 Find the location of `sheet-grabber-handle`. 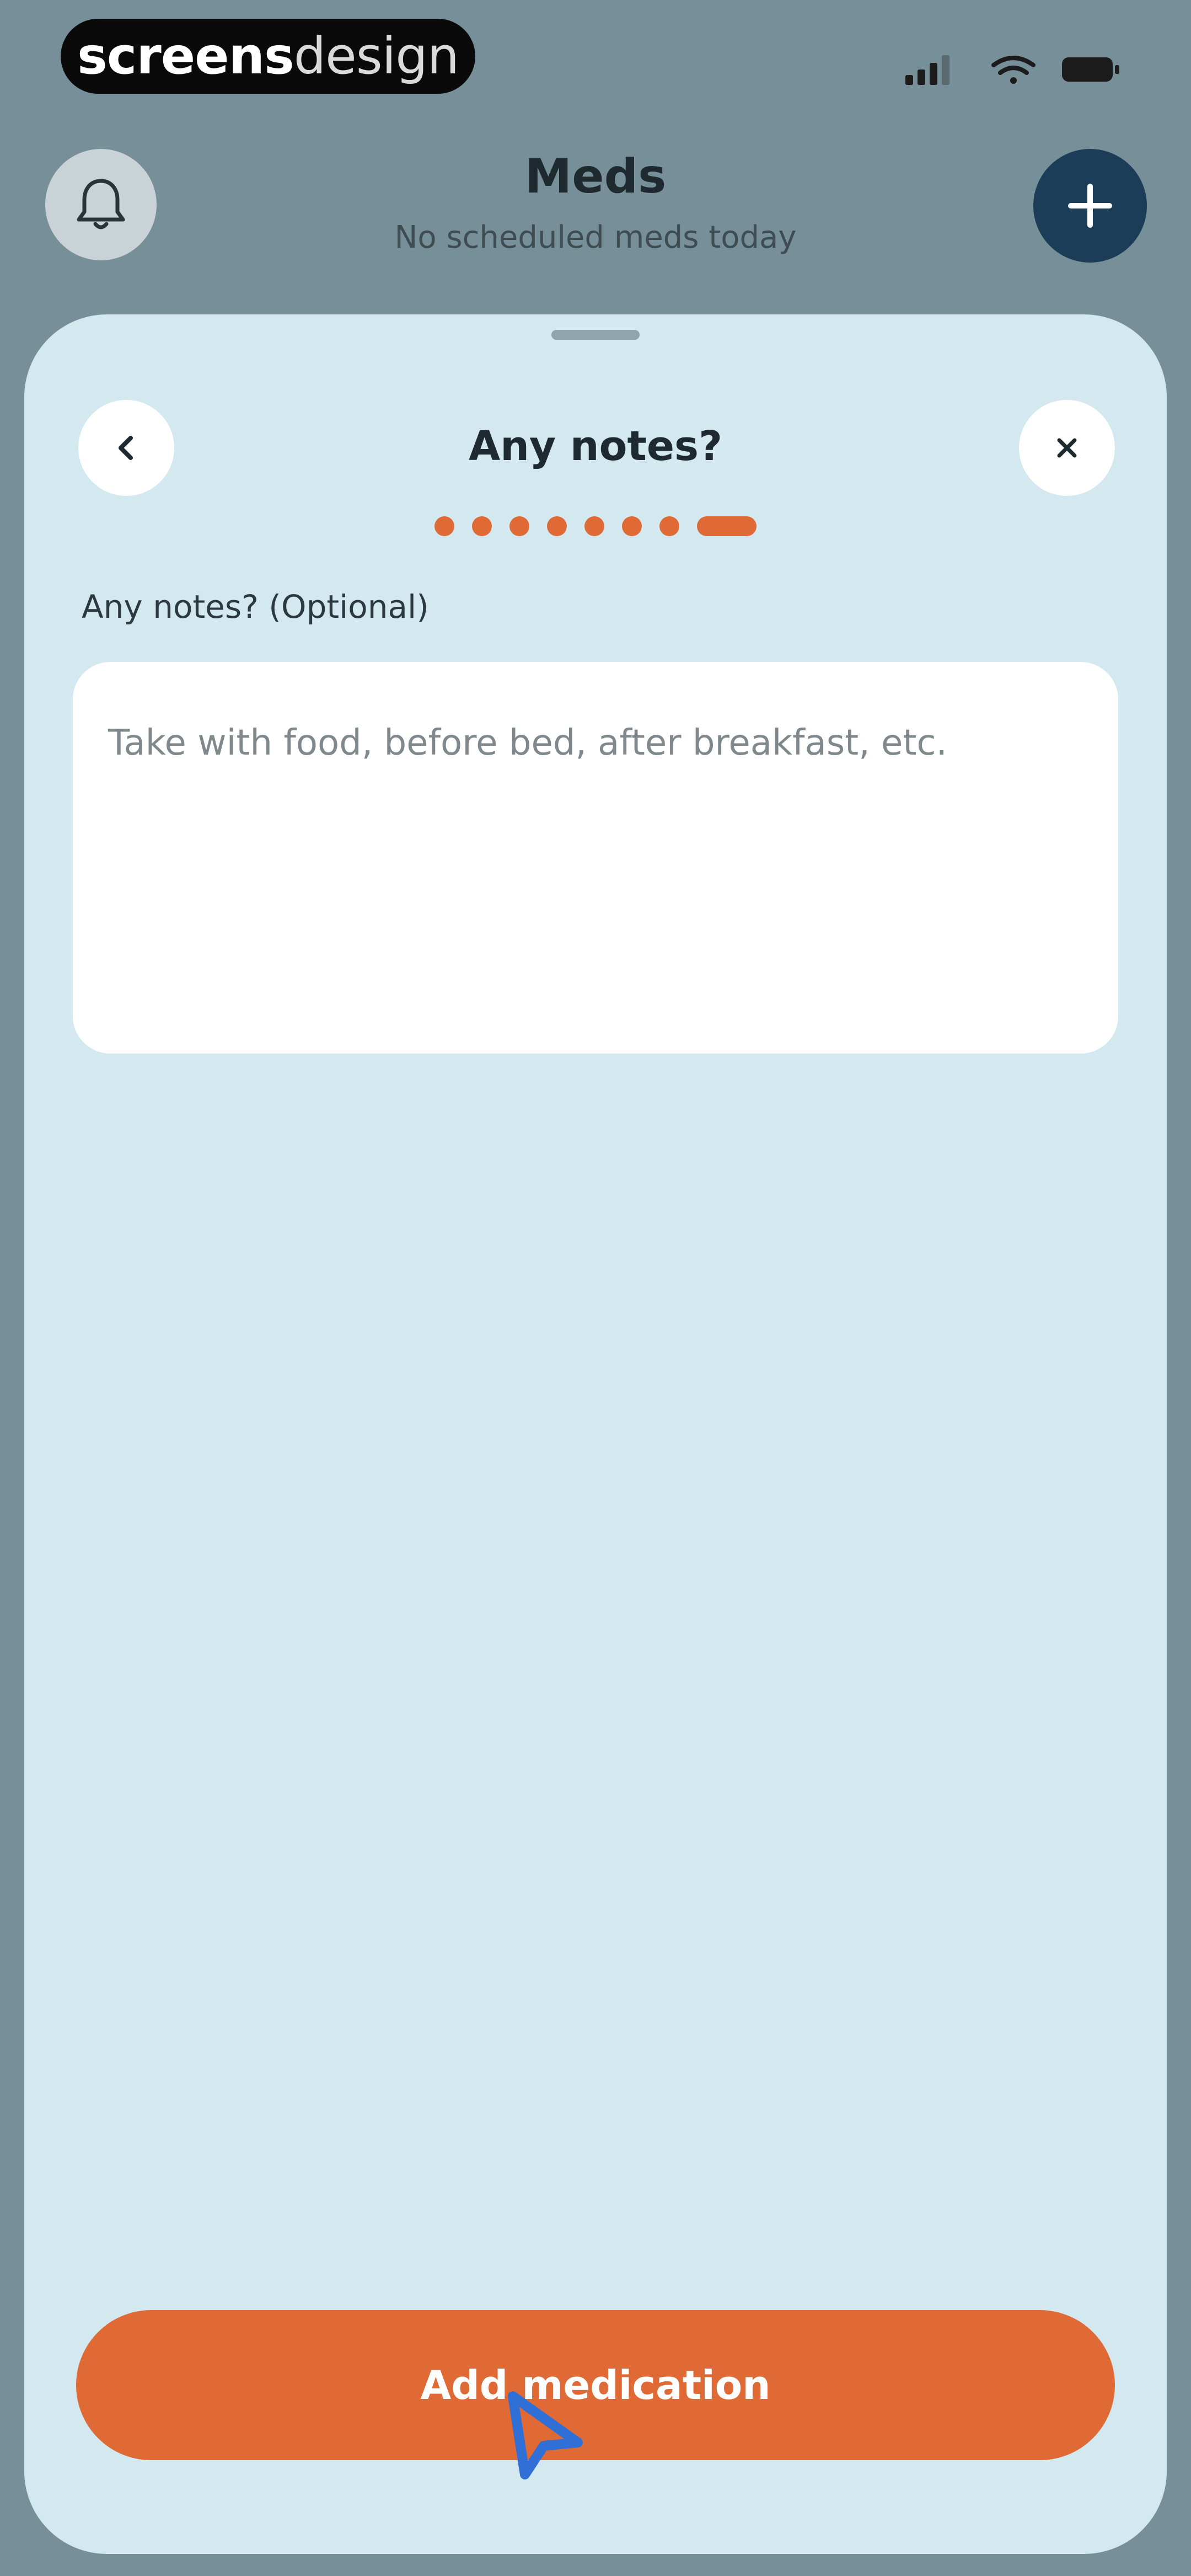

sheet-grabber-handle is located at coordinates (595, 335).